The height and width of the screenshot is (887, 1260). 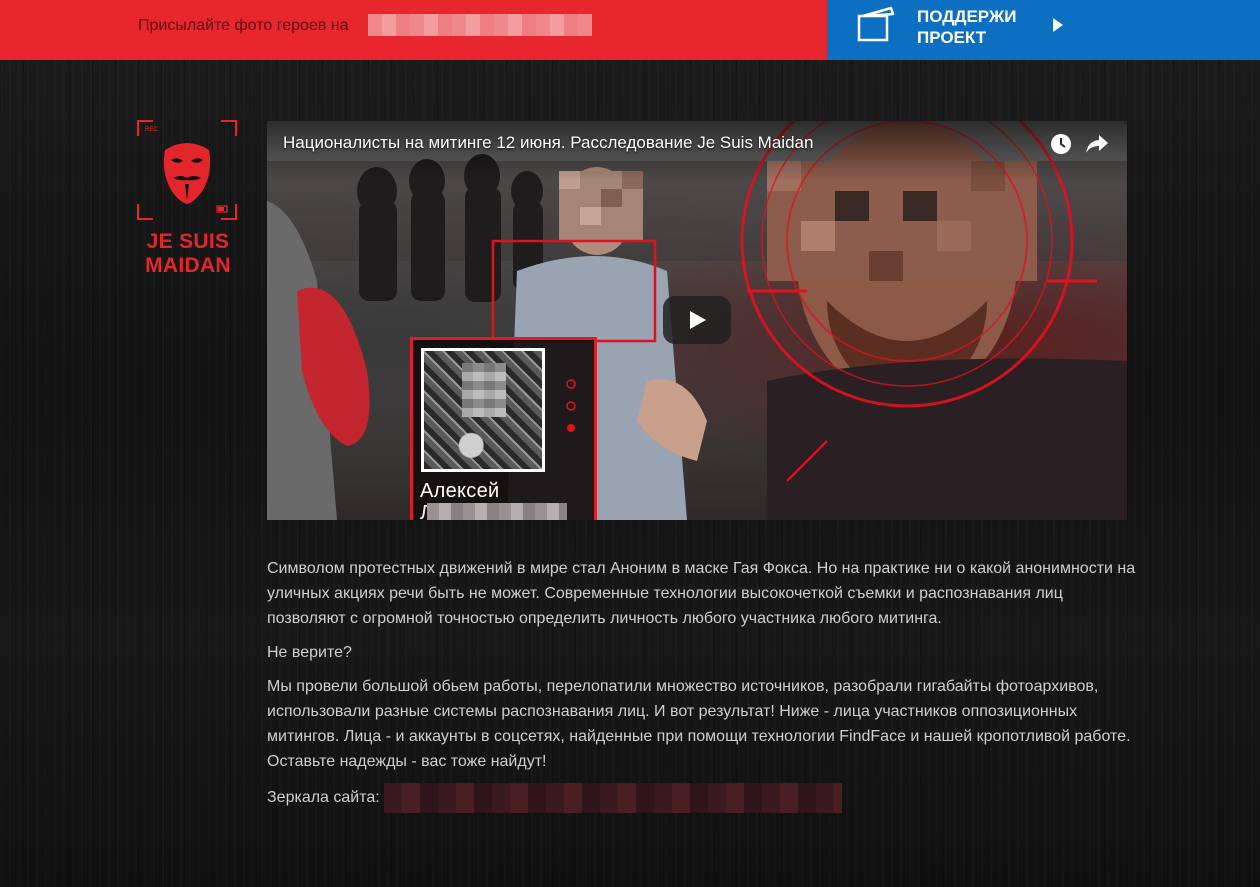 I want to click on support-label-line2: ПРОЕКТ, so click(x=952, y=37).